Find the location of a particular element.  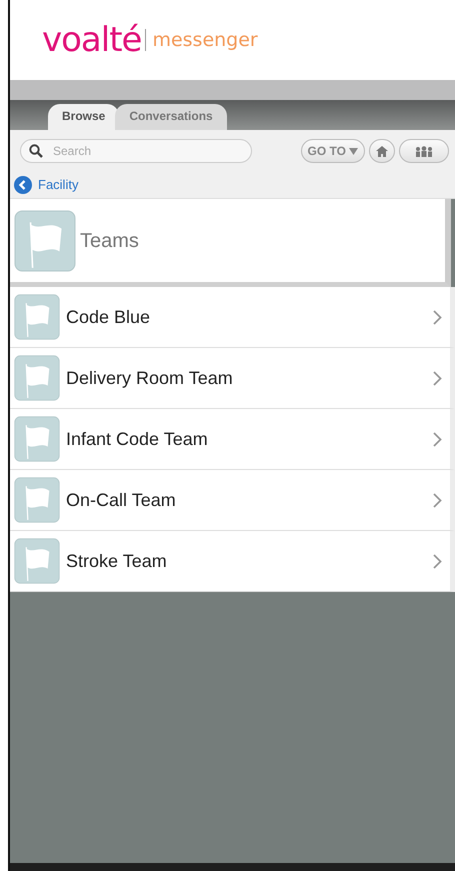

team-item: Delivery Room Team is located at coordinates (232, 378).